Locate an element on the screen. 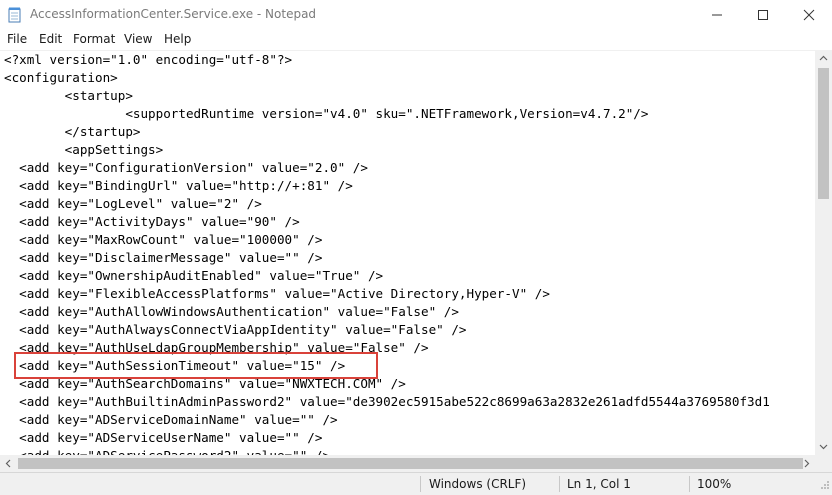 This screenshot has height=495, width=832. chevron-right-icon is located at coordinates (807, 463).